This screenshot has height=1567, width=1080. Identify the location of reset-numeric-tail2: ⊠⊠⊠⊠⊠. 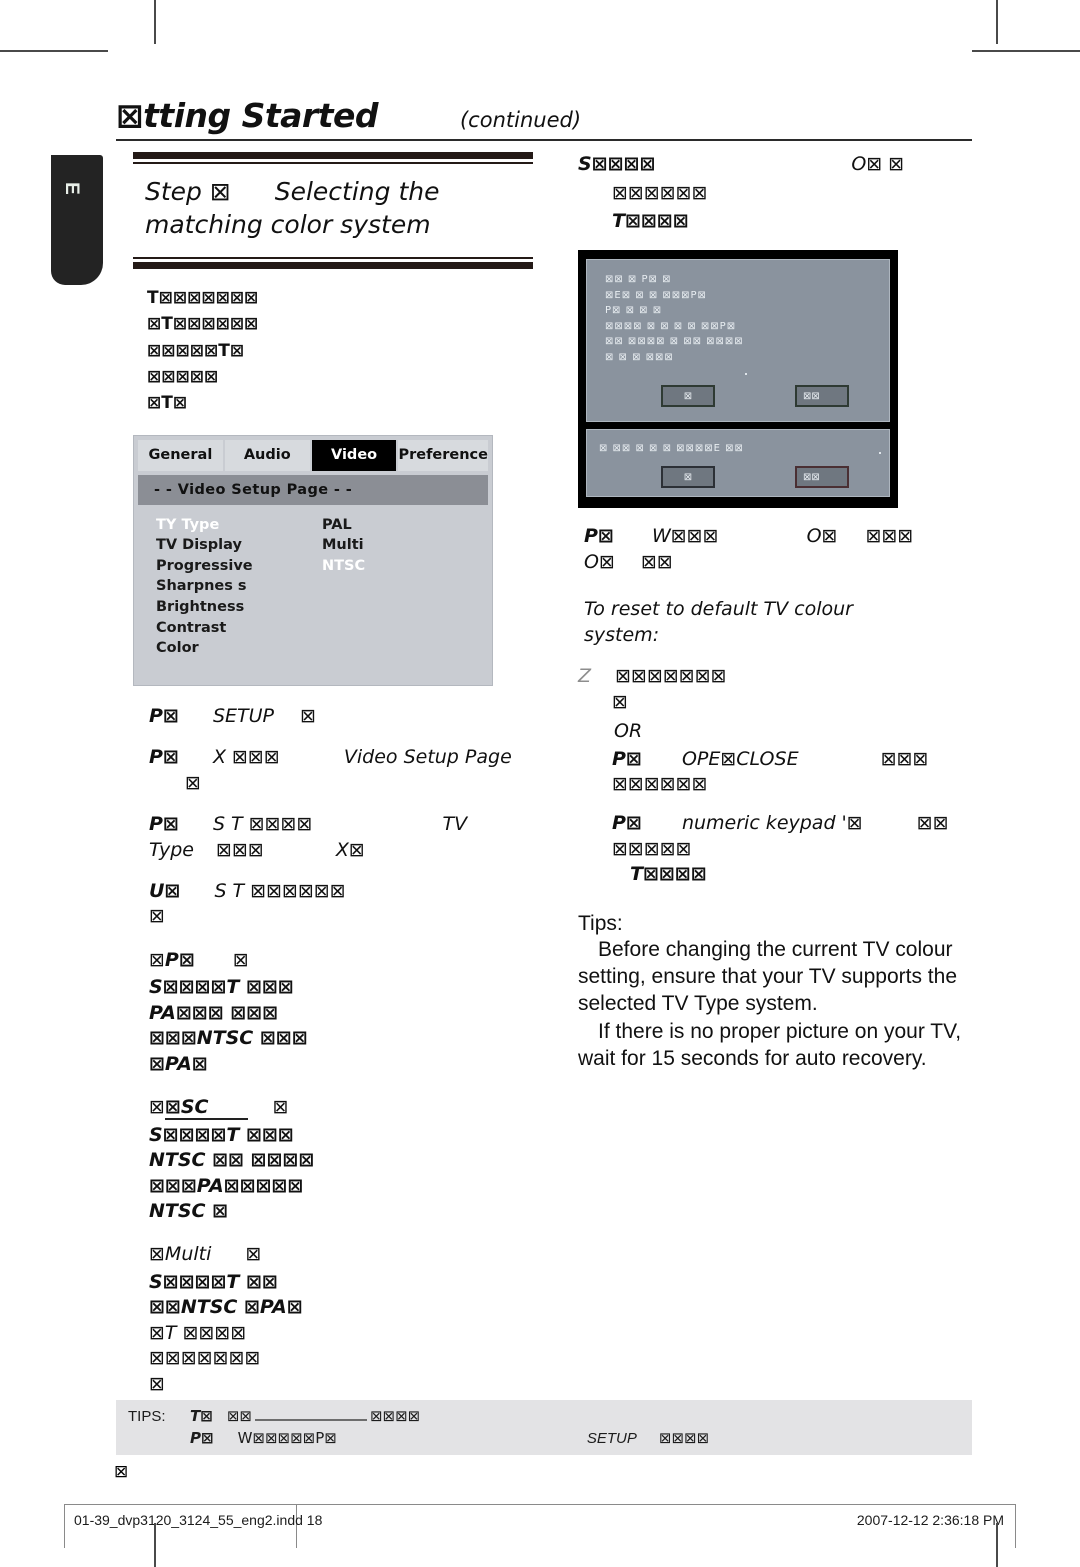
(652, 848).